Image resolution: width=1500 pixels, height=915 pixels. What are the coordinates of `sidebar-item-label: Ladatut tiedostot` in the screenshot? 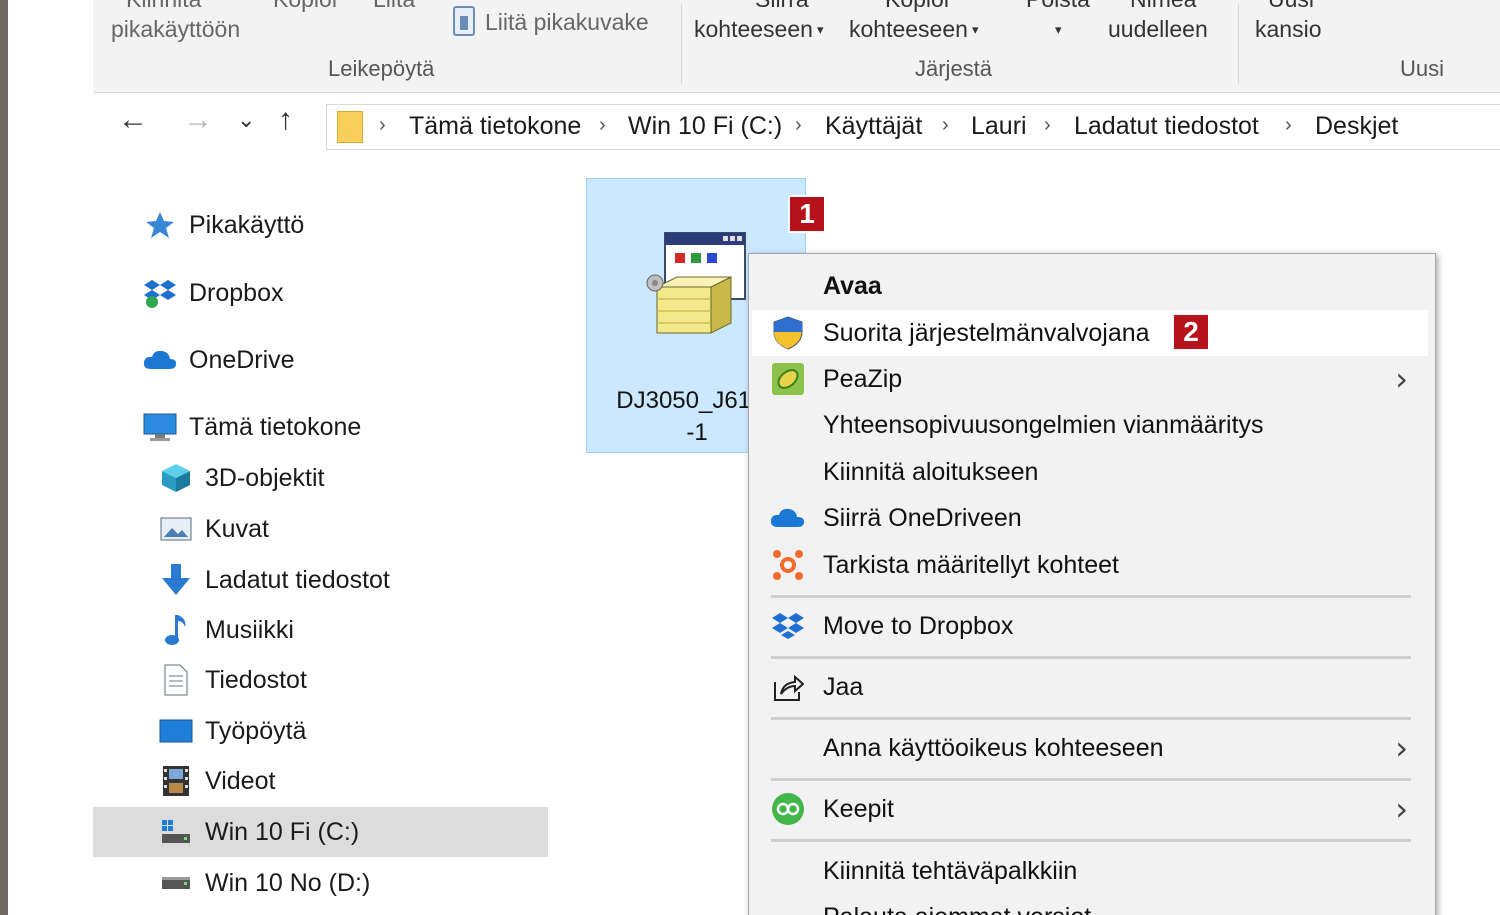 It's located at (297, 579).